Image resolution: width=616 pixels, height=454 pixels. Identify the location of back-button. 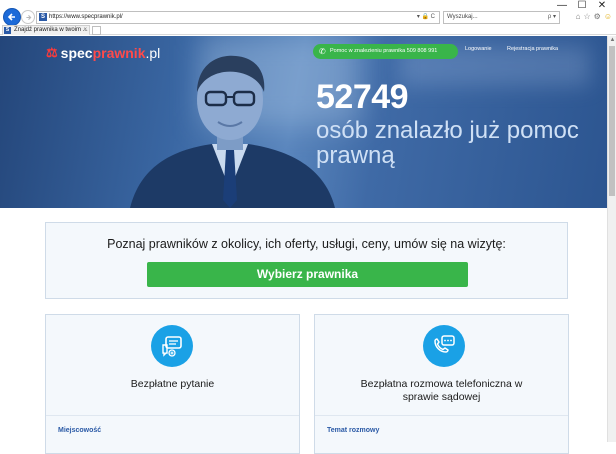
(12, 17).